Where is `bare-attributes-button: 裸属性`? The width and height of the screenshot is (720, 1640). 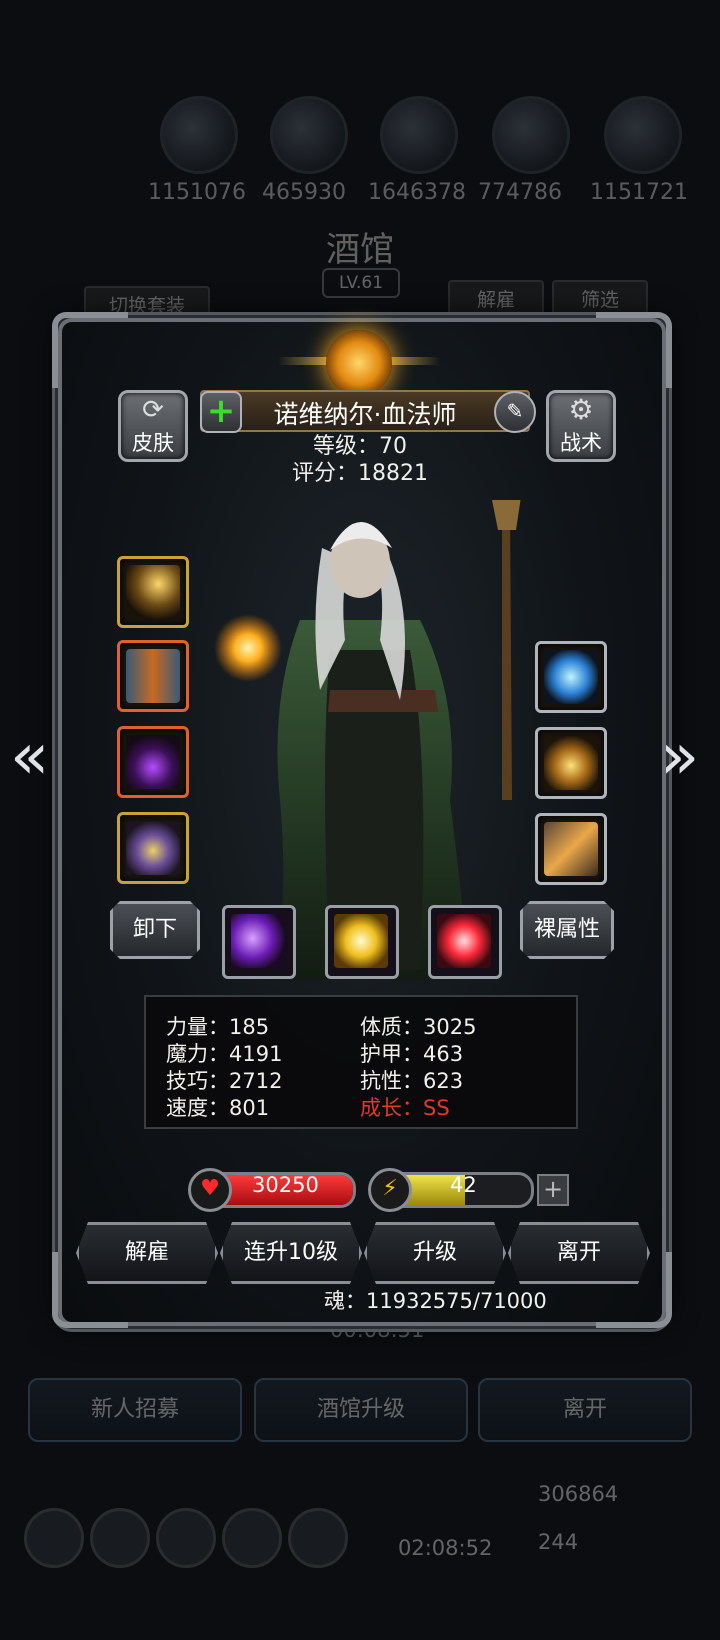 bare-attributes-button: 裸属性 is located at coordinates (567, 930).